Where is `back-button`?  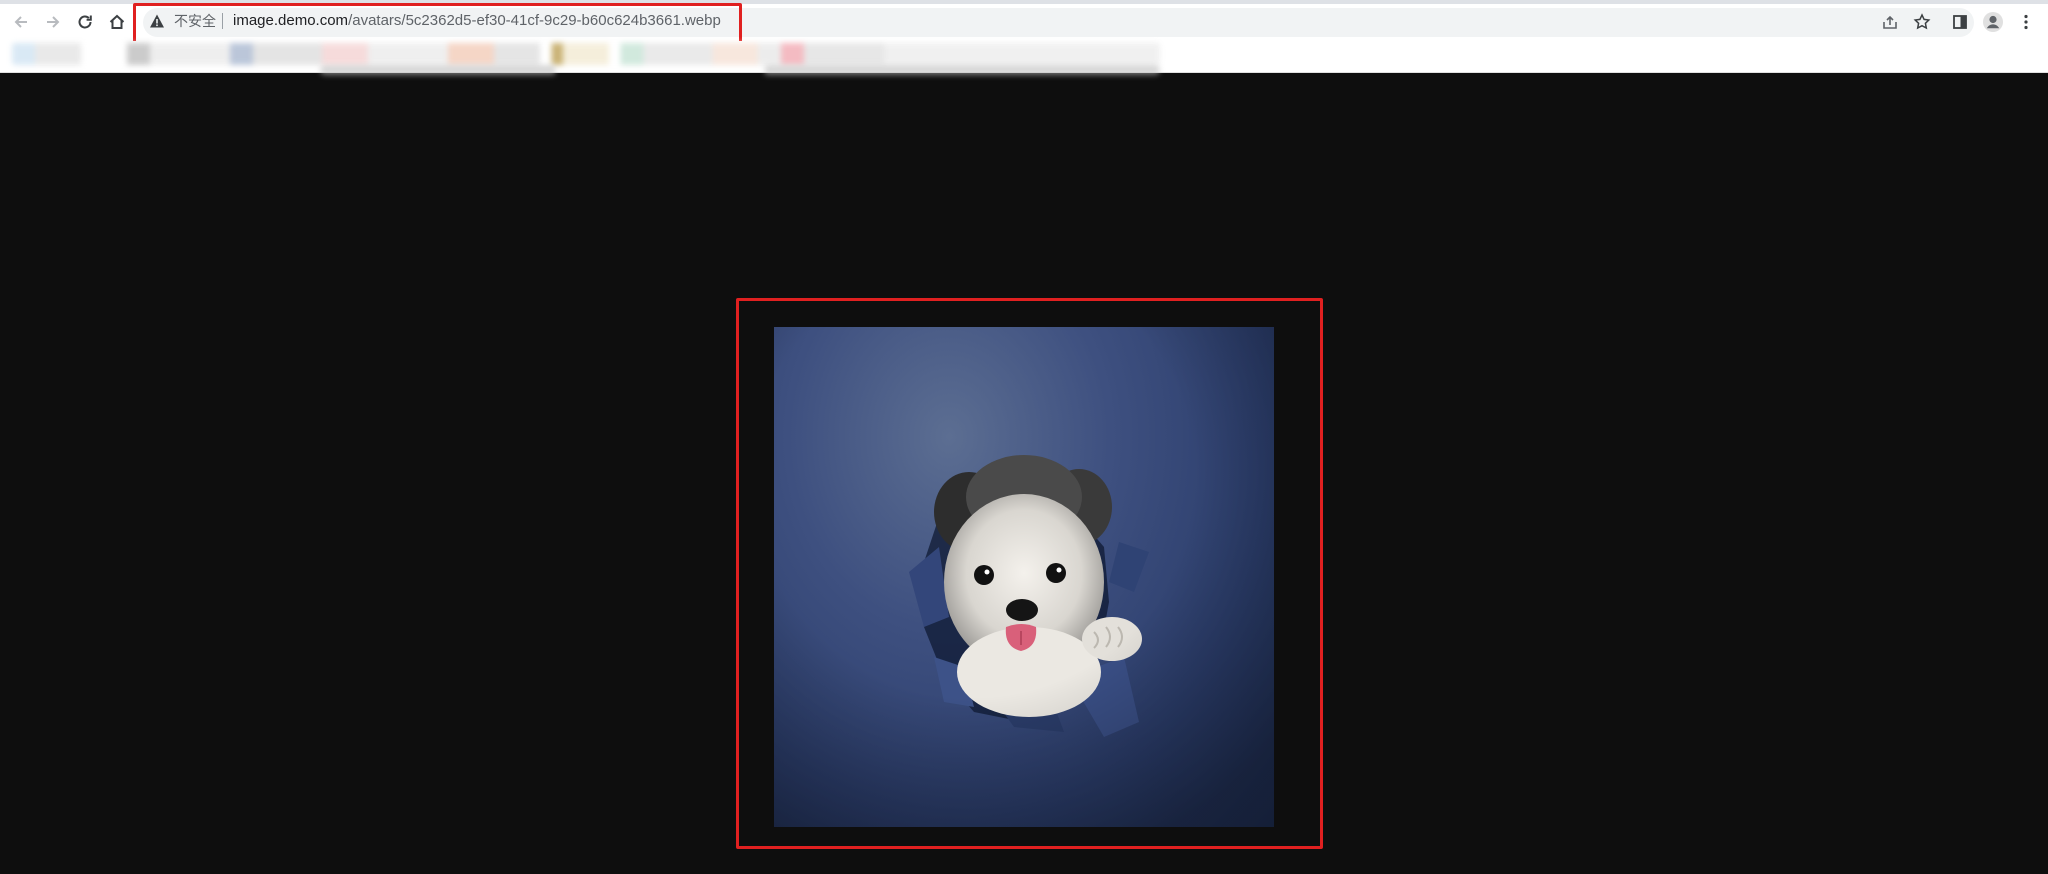
back-button is located at coordinates (21, 22).